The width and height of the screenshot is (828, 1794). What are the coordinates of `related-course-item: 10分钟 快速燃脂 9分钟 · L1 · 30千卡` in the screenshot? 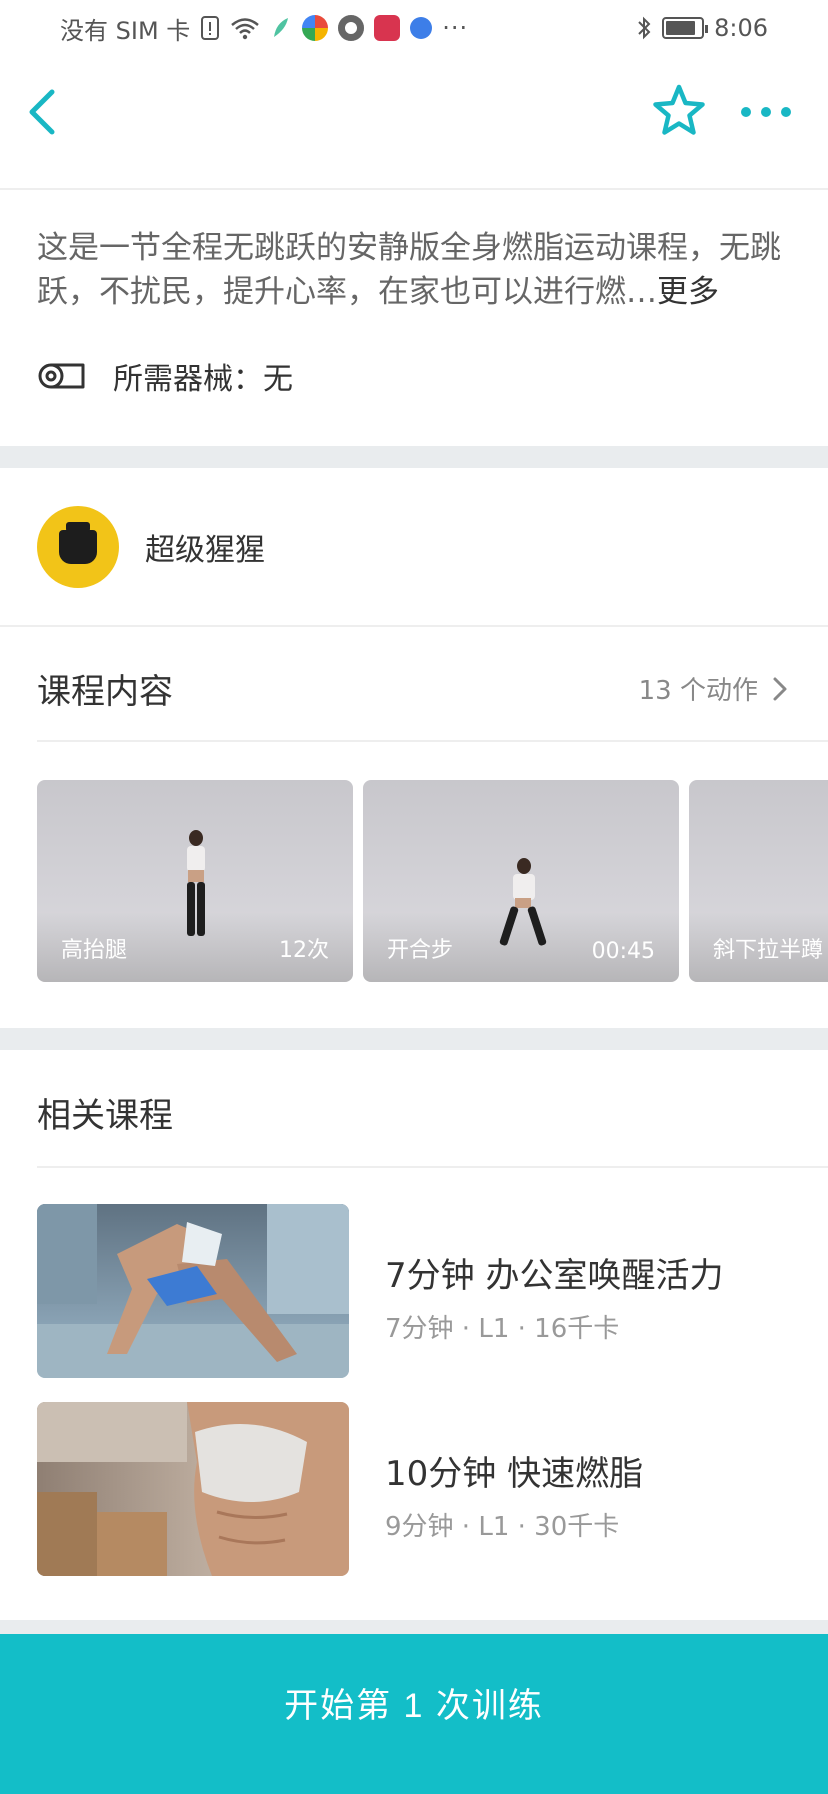 It's located at (417, 1489).